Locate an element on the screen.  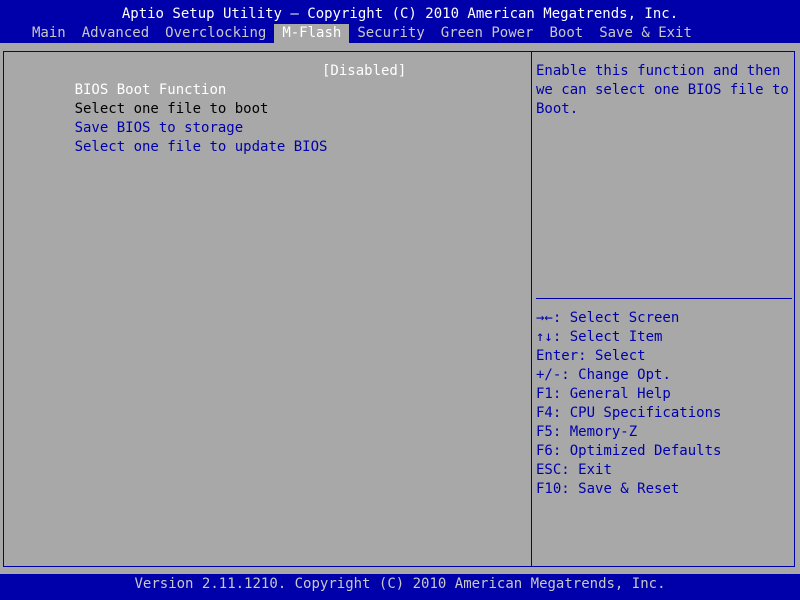
key-f6: F6: Optimized Defaults is located at coordinates (628, 451).